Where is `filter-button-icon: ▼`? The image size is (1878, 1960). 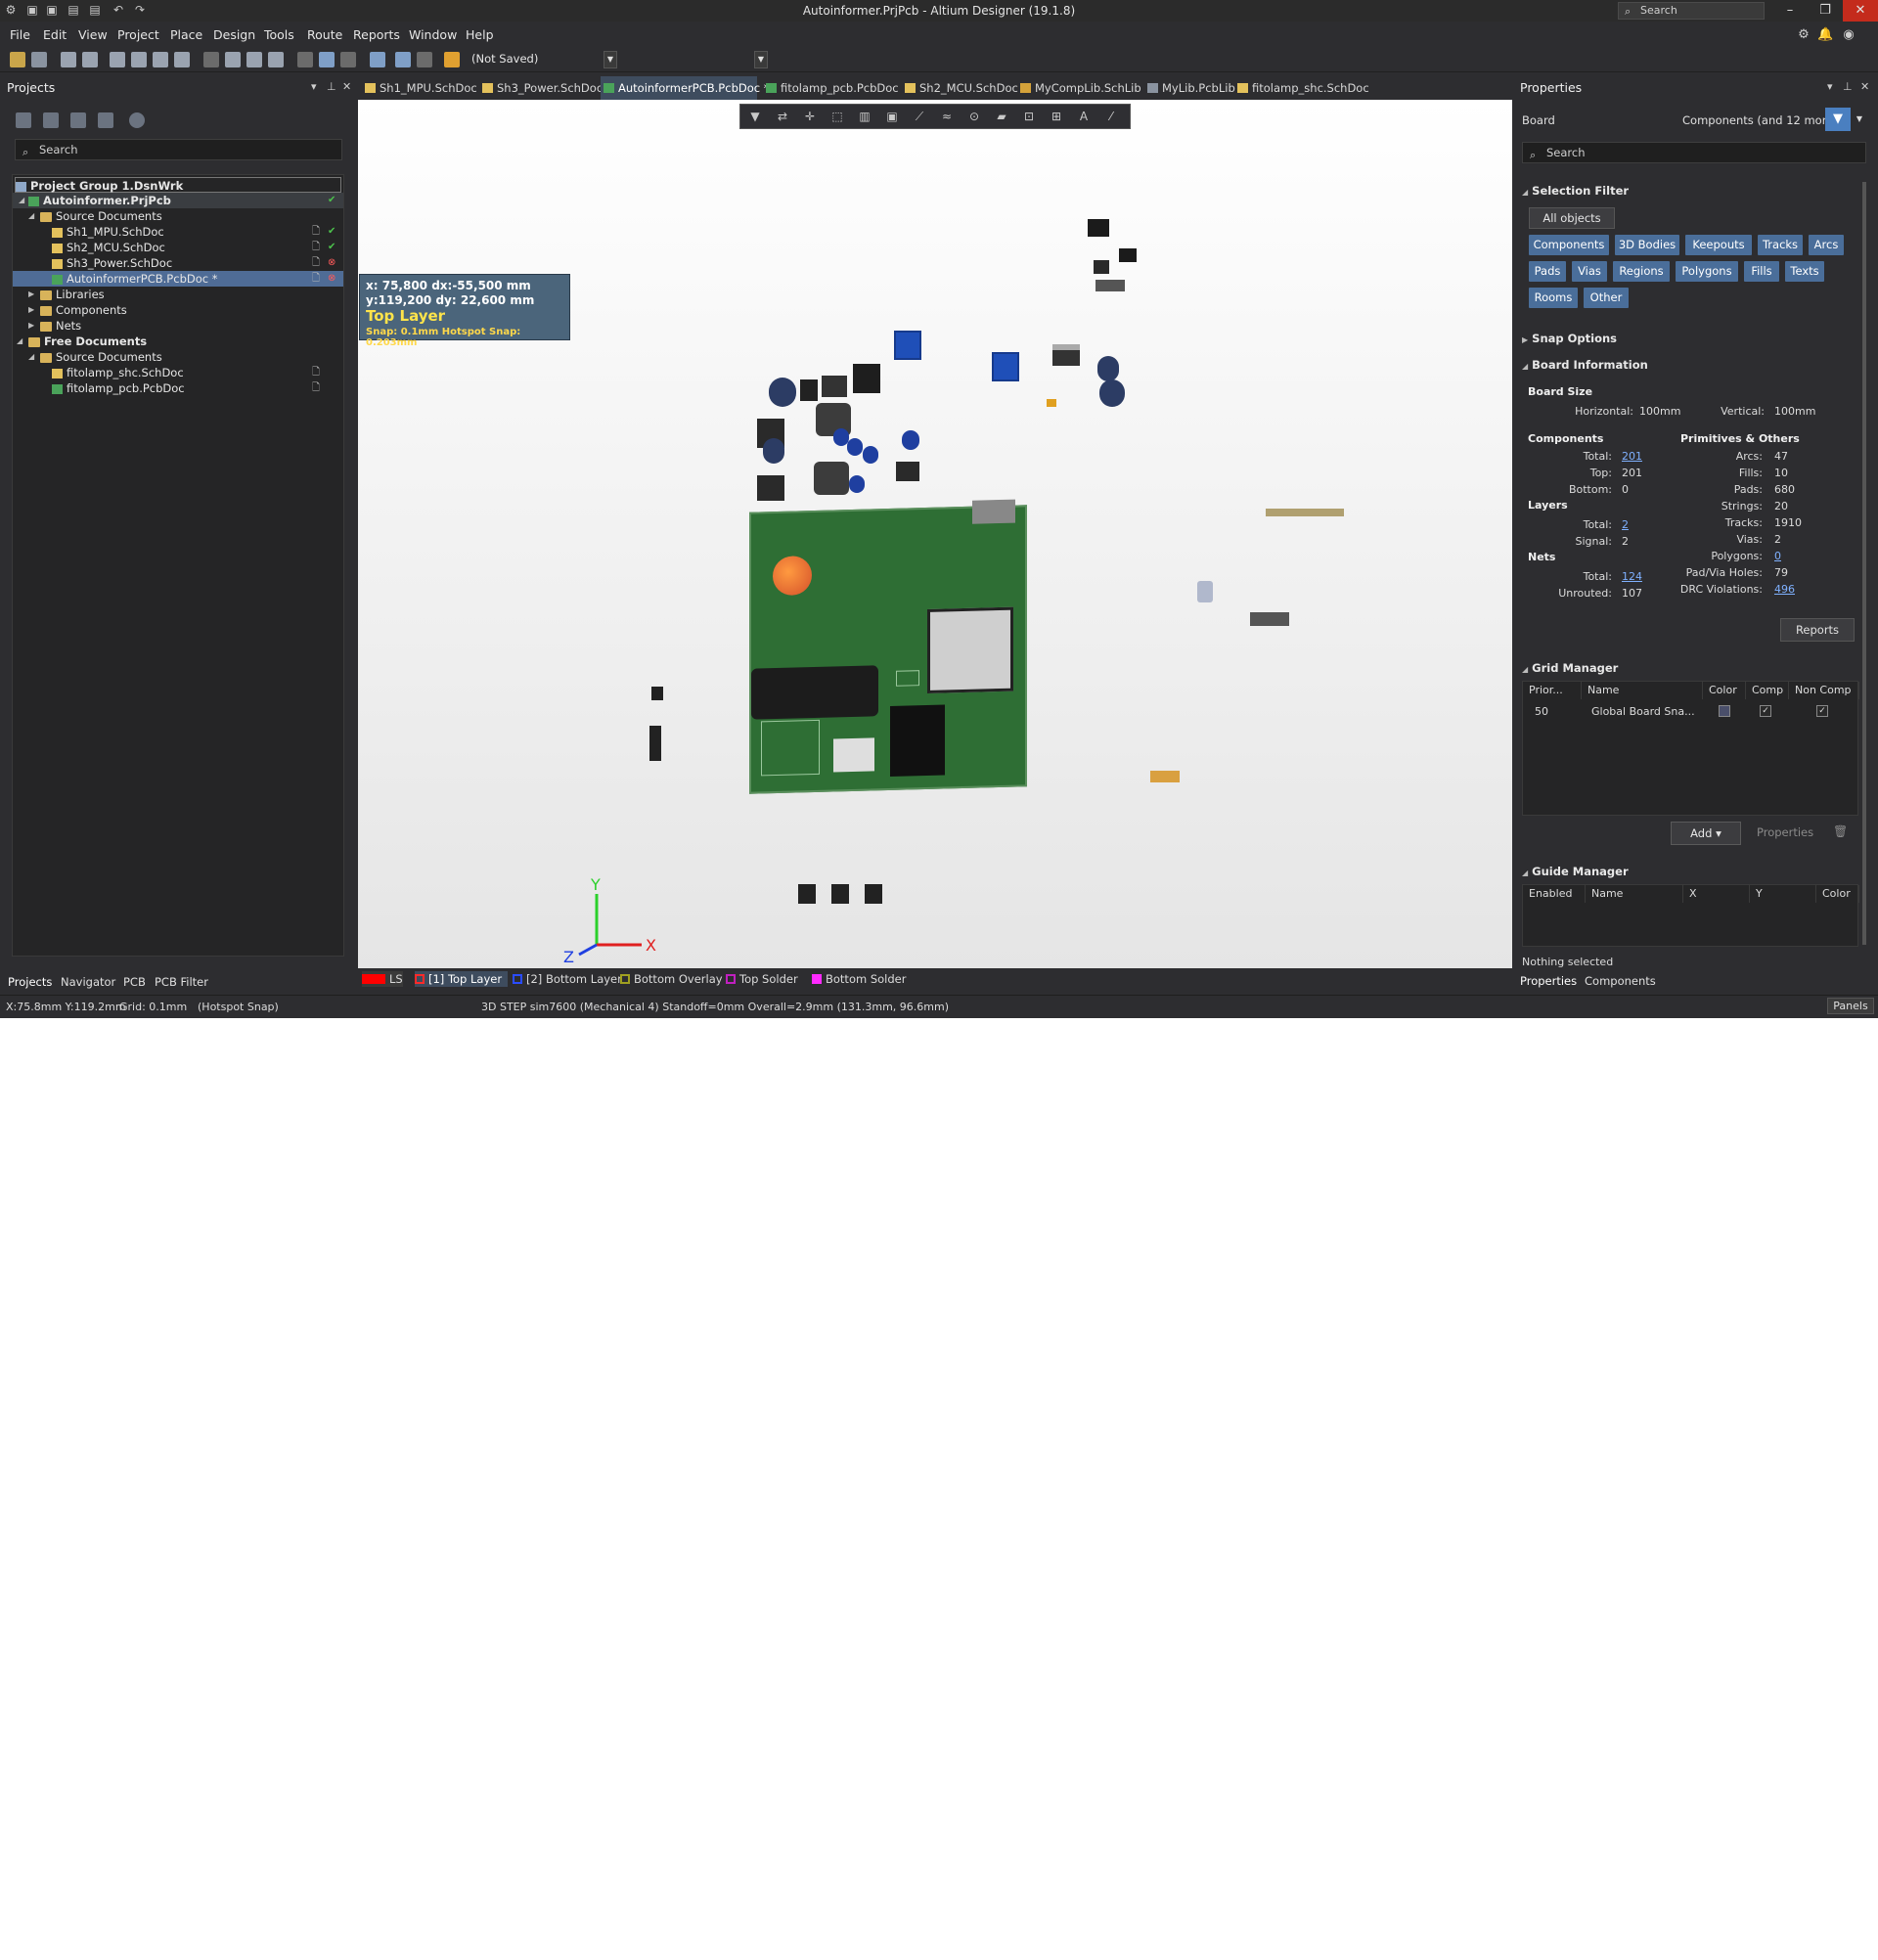
filter-button-icon: ▼ is located at coordinates (1838, 119).